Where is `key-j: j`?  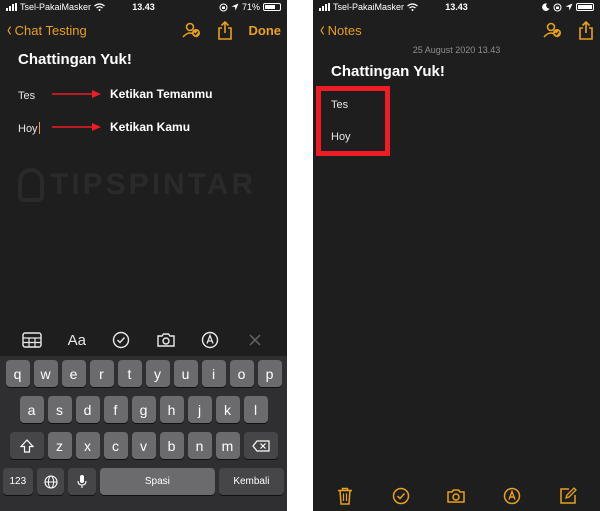 key-j: j is located at coordinates (199, 409).